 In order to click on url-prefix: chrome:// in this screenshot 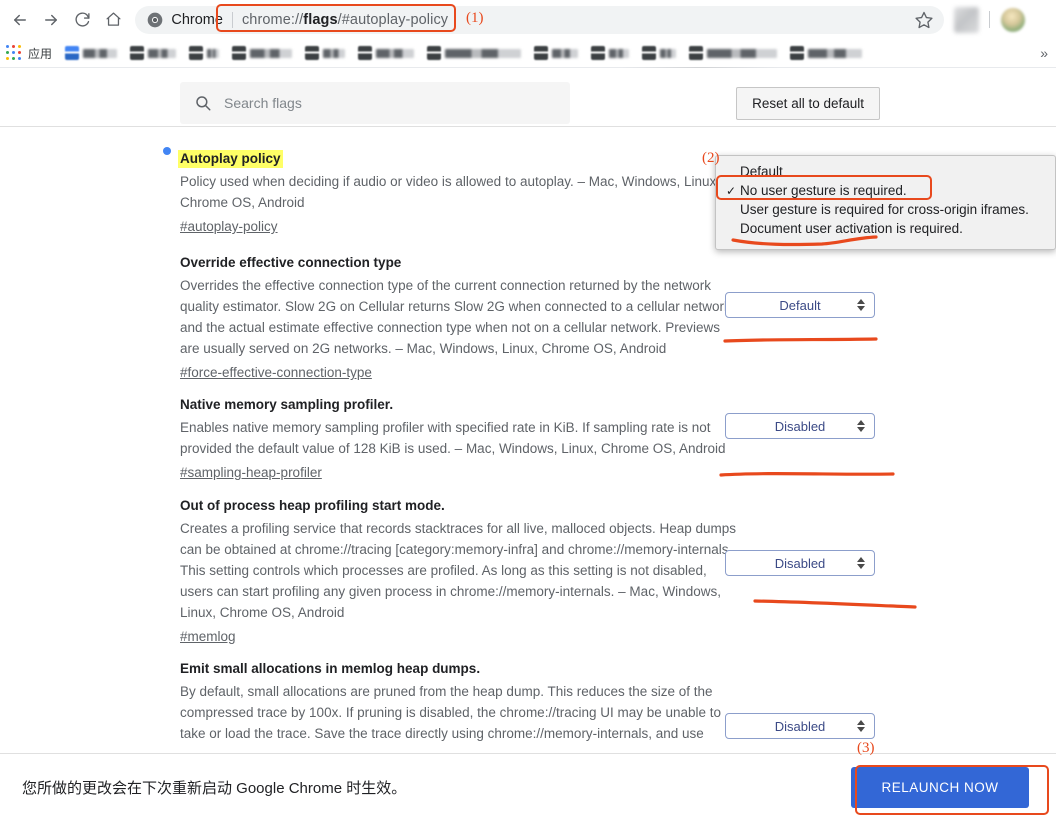, I will do `click(272, 19)`.